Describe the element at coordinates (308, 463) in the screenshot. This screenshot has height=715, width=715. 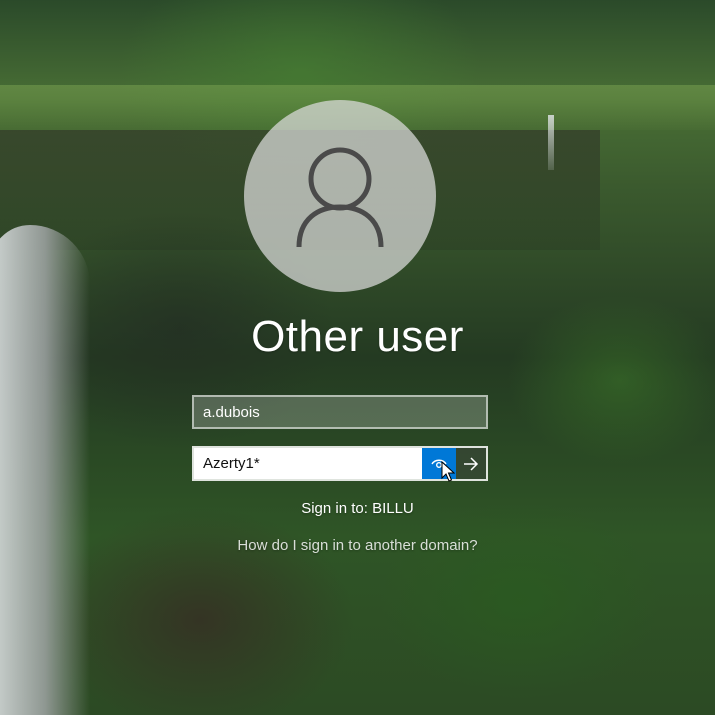
I see `password-field` at that location.